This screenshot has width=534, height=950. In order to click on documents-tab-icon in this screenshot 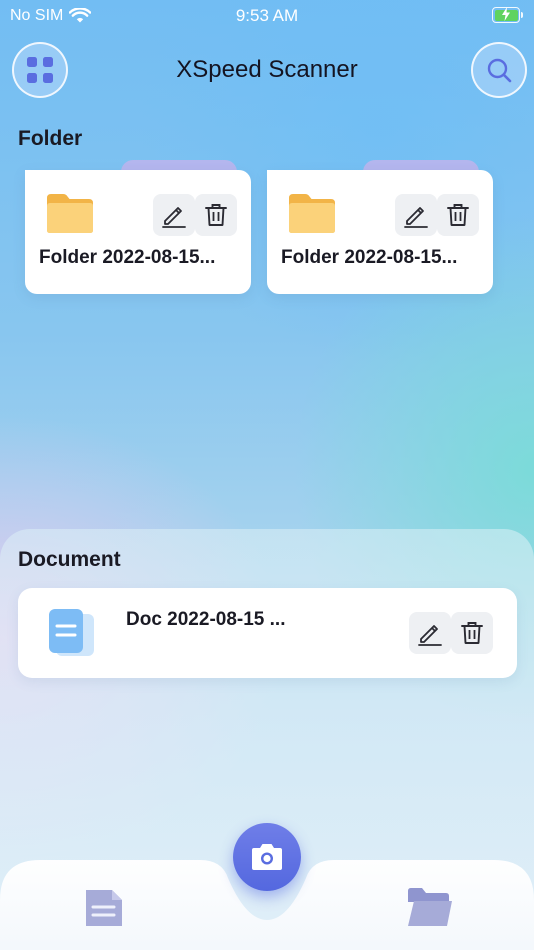, I will do `click(104, 908)`.